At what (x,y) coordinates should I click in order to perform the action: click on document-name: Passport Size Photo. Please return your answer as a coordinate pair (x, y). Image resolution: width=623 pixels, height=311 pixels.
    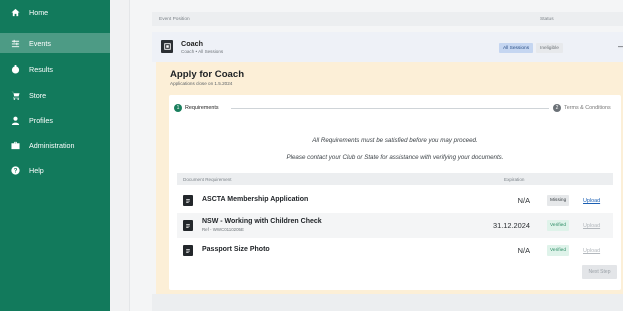
    Looking at the image, I should click on (236, 249).